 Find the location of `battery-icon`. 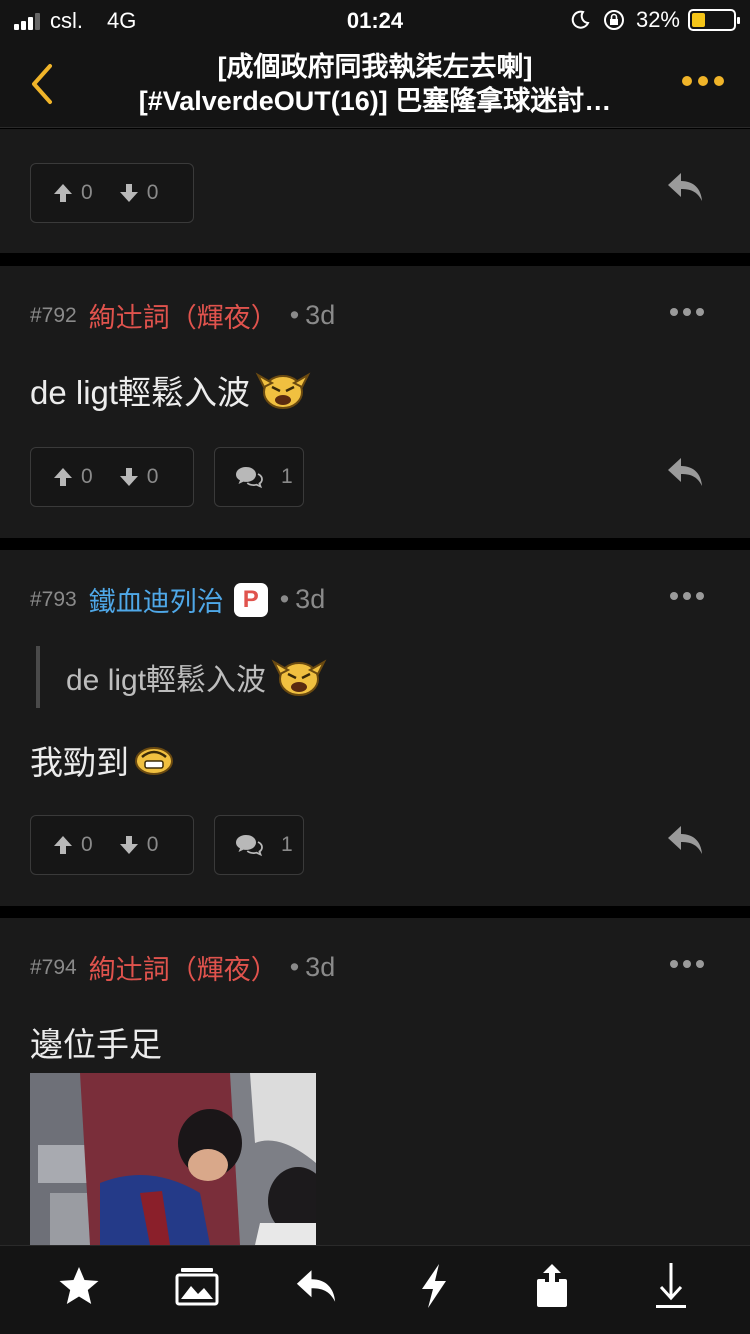

battery-icon is located at coordinates (714, 20).